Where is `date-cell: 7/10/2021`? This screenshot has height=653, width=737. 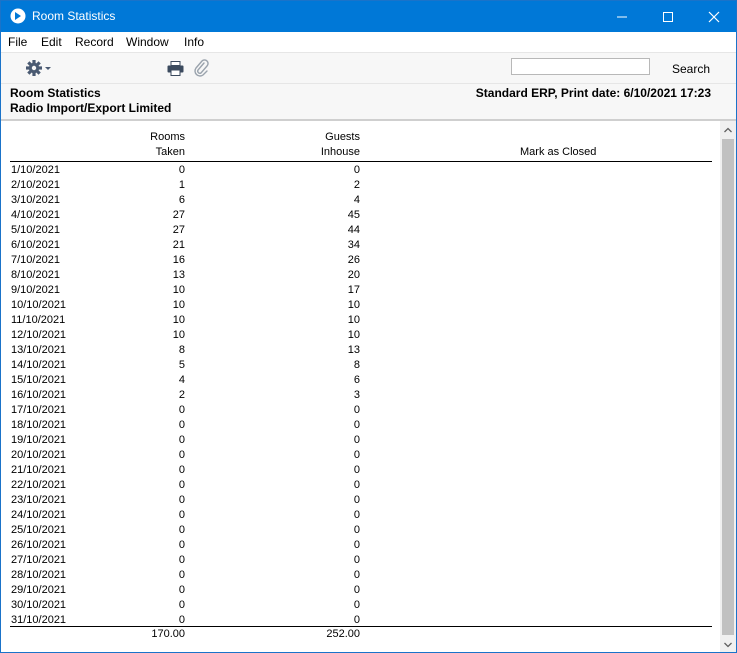
date-cell: 7/10/2021 is located at coordinates (35, 260).